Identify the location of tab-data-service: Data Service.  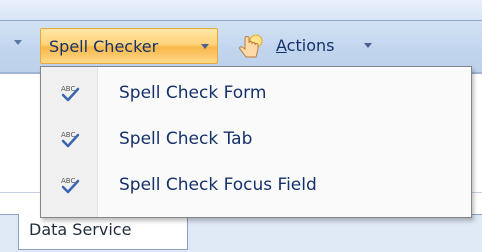
(103, 232).